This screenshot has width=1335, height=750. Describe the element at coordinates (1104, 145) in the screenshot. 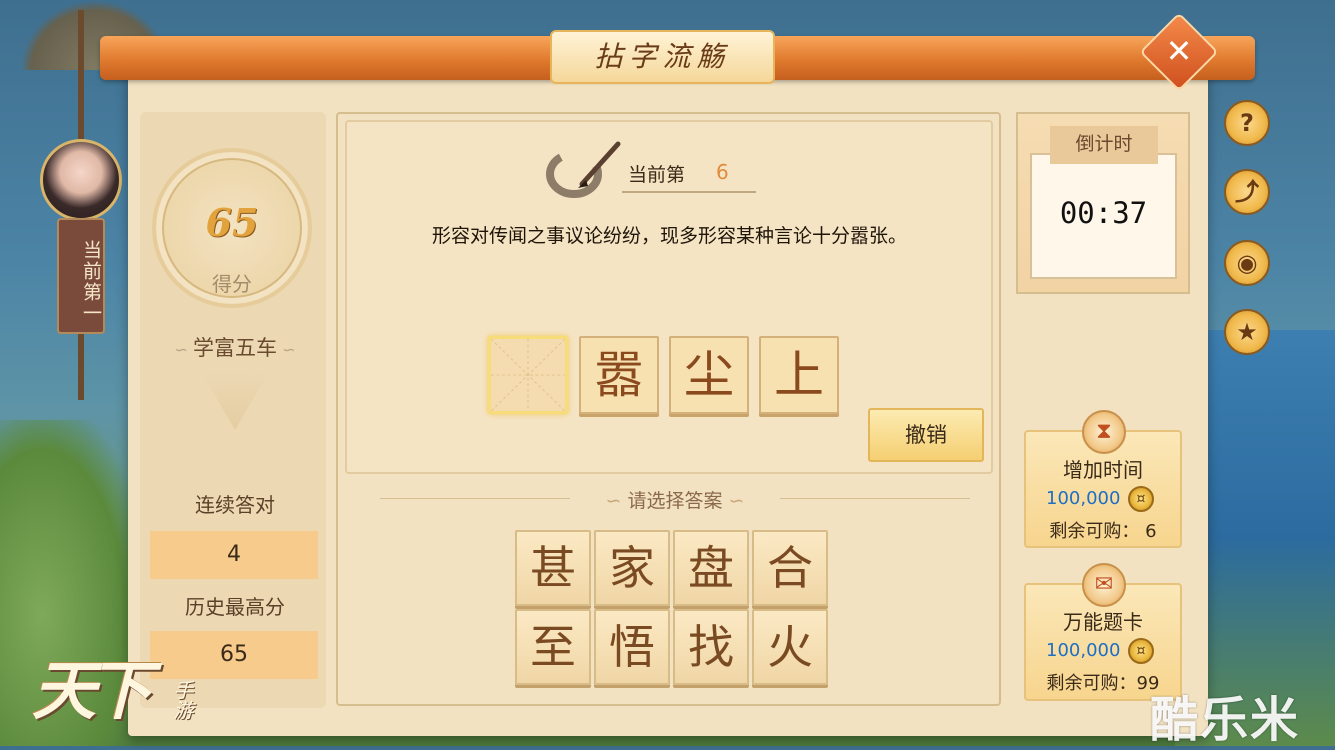

I see `timer-label: 倒计时` at that location.